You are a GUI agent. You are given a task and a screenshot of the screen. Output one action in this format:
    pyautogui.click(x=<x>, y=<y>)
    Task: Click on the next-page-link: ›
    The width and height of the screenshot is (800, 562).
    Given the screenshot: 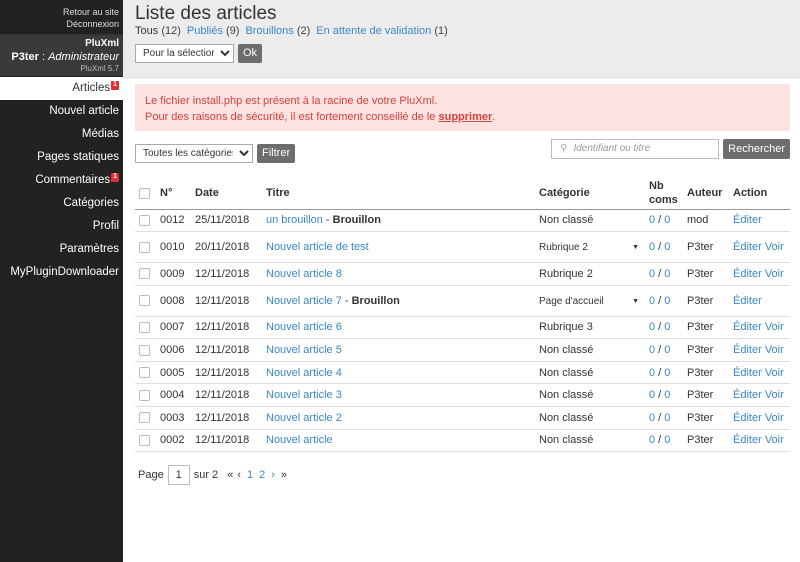 What is the action you would take?
    pyautogui.click(x=273, y=475)
    